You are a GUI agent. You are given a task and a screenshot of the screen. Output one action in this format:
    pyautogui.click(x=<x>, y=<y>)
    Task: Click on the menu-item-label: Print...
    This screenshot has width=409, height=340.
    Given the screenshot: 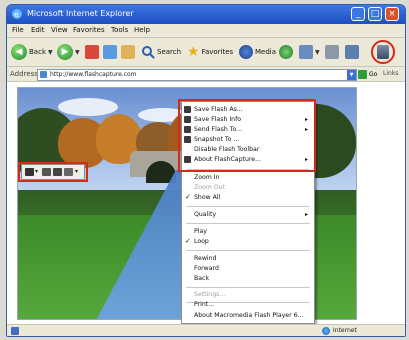 What is the action you would take?
    pyautogui.click(x=204, y=304)
    